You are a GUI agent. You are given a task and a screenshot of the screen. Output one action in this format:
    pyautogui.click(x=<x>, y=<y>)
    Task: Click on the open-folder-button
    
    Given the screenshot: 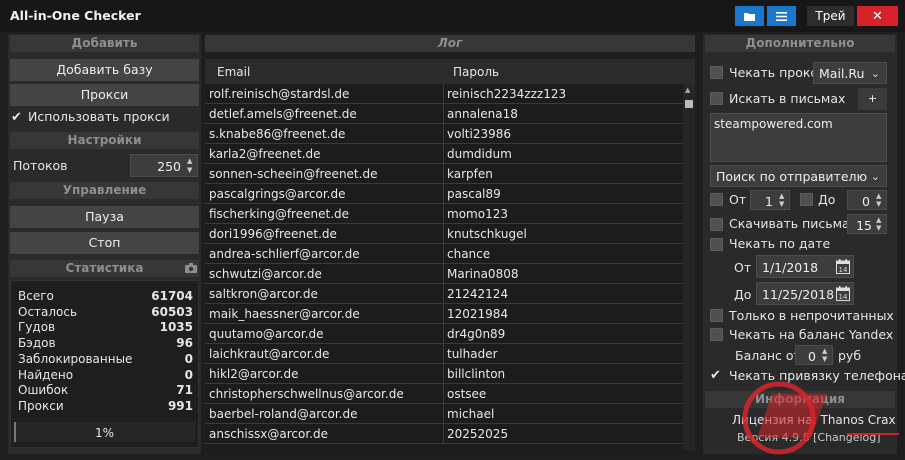 What is the action you would take?
    pyautogui.click(x=749, y=16)
    